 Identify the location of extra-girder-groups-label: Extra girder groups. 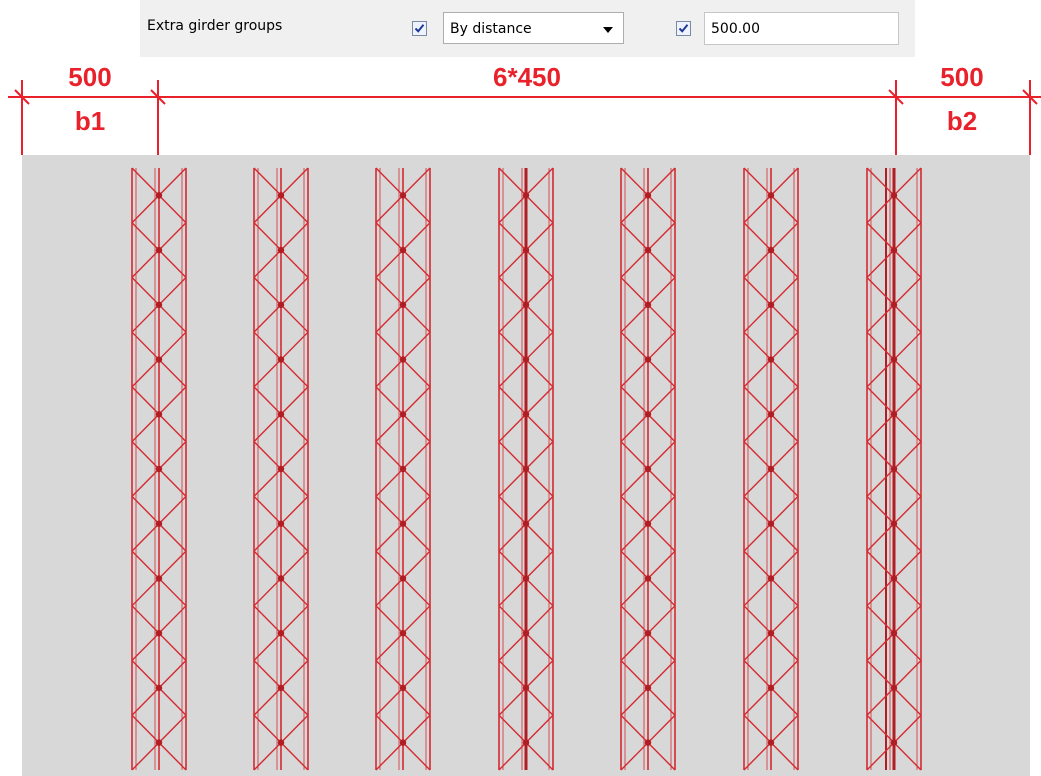
(215, 26).